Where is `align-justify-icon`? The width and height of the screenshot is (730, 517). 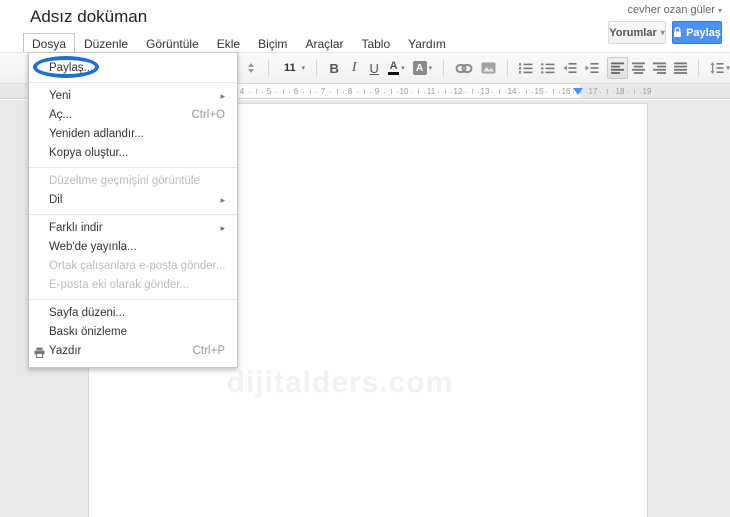
align-justify-icon is located at coordinates (681, 68).